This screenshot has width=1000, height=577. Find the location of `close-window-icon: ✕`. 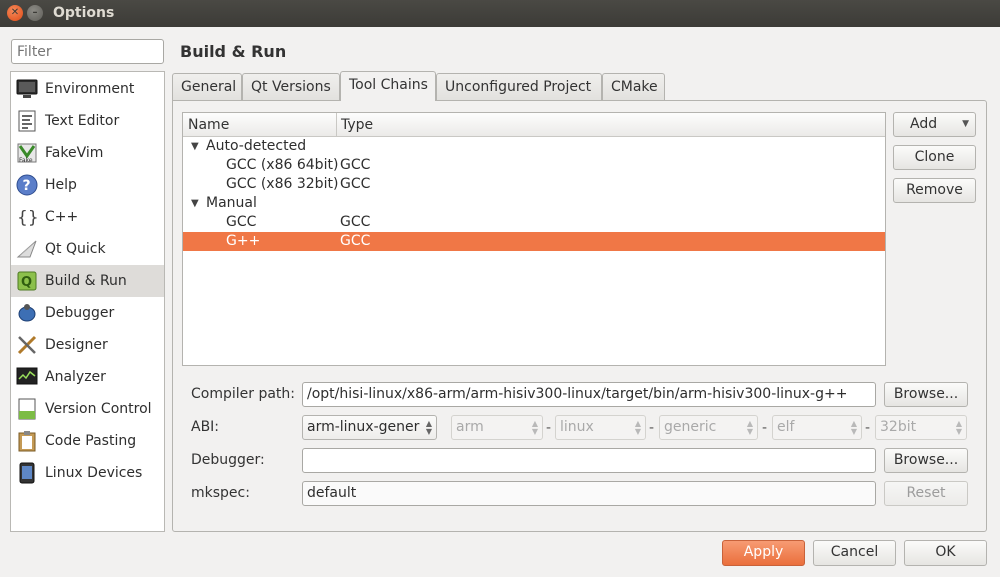

close-window-icon: ✕ is located at coordinates (15, 13).